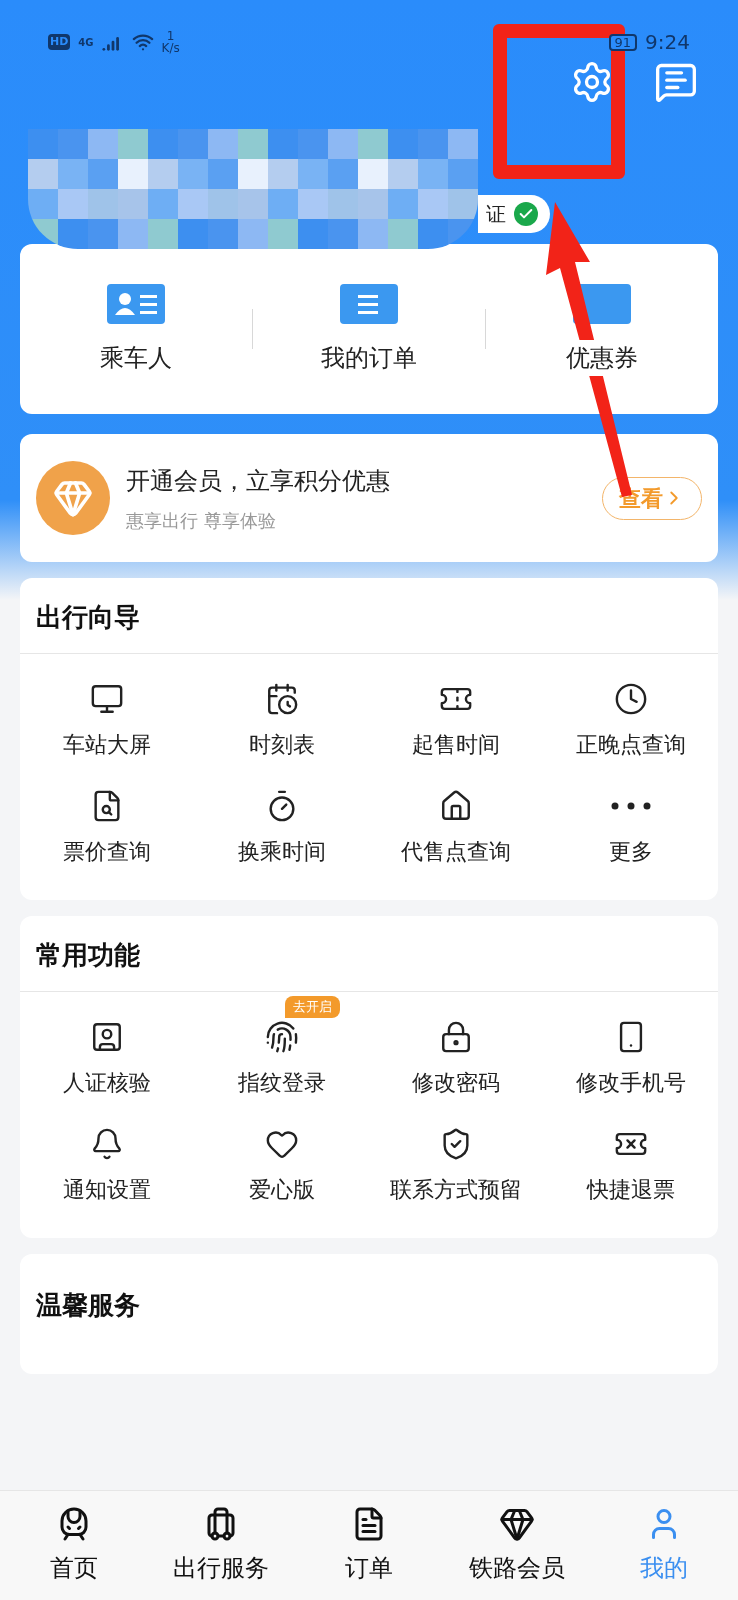 The height and width of the screenshot is (1600, 738). Describe the element at coordinates (456, 721) in the screenshot. I see `function-item: 起售时间` at that location.